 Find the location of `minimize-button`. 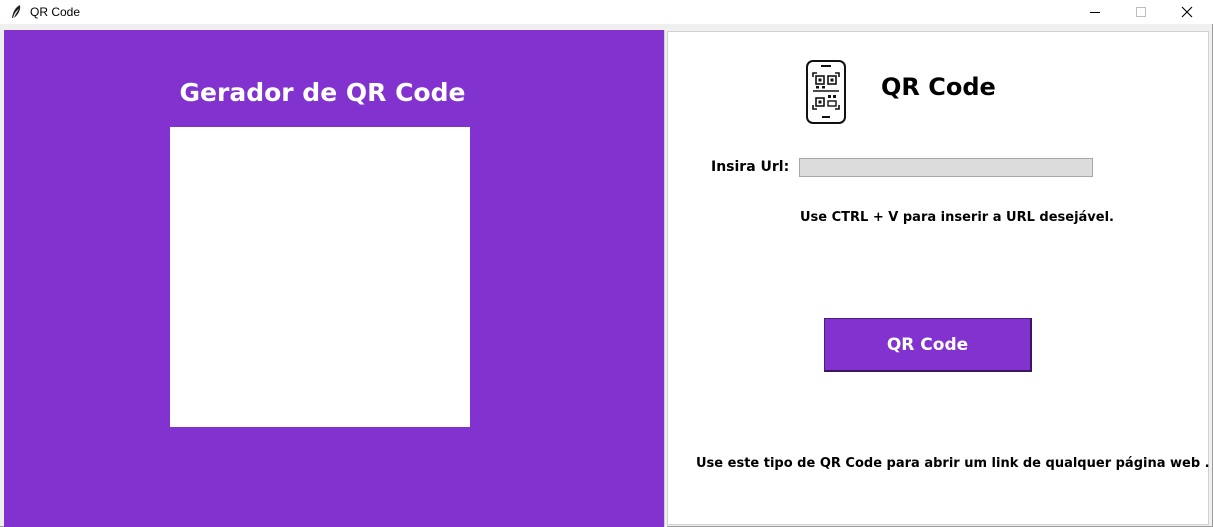

minimize-button is located at coordinates (1095, 12).